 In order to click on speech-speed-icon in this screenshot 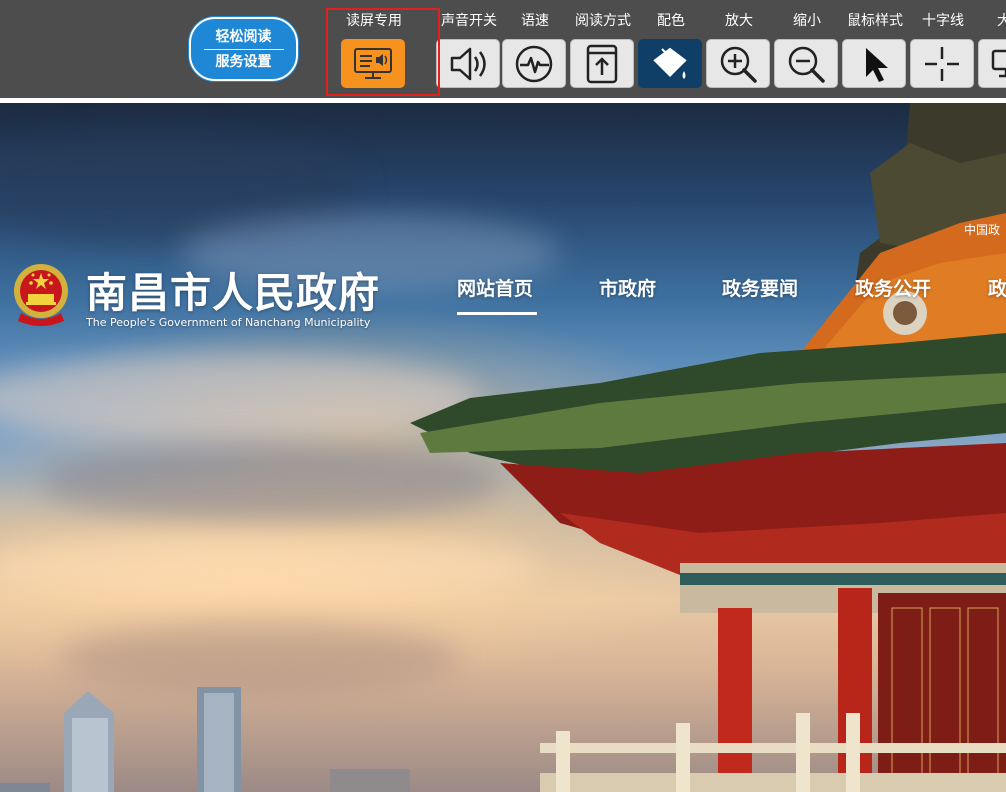, I will do `click(534, 63)`.